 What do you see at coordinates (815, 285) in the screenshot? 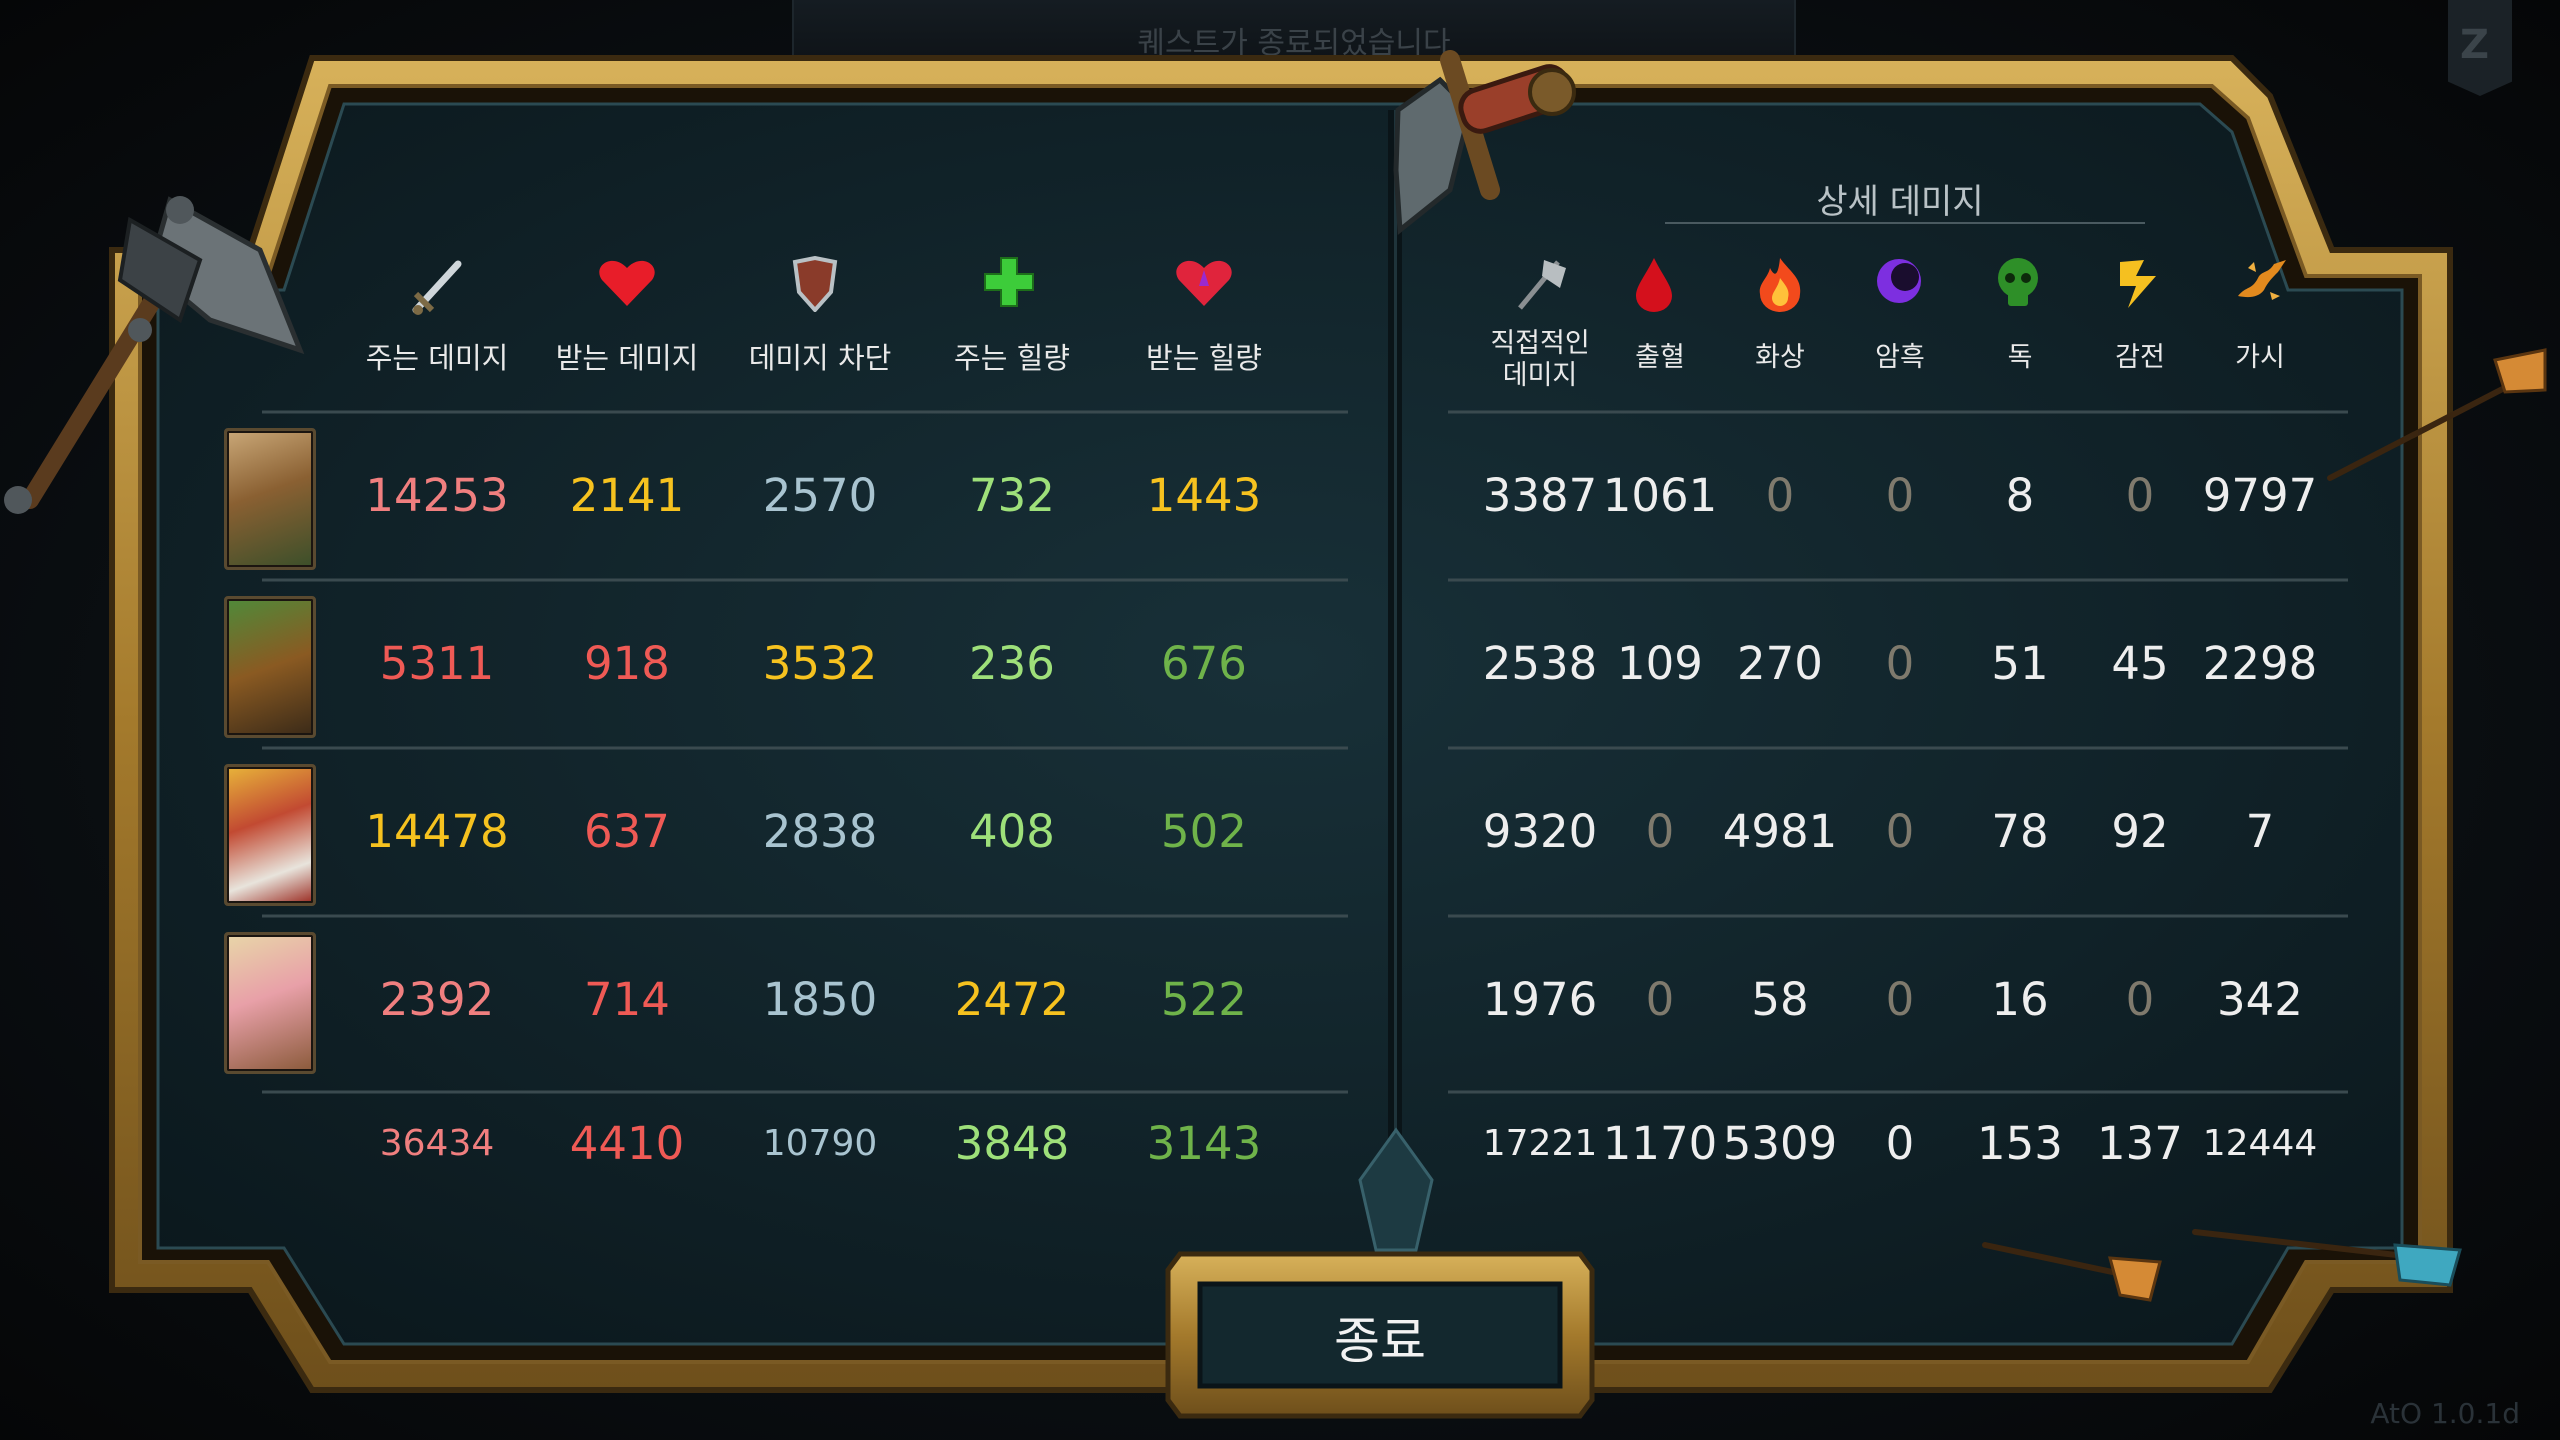
I see `shield-icon` at bounding box center [815, 285].